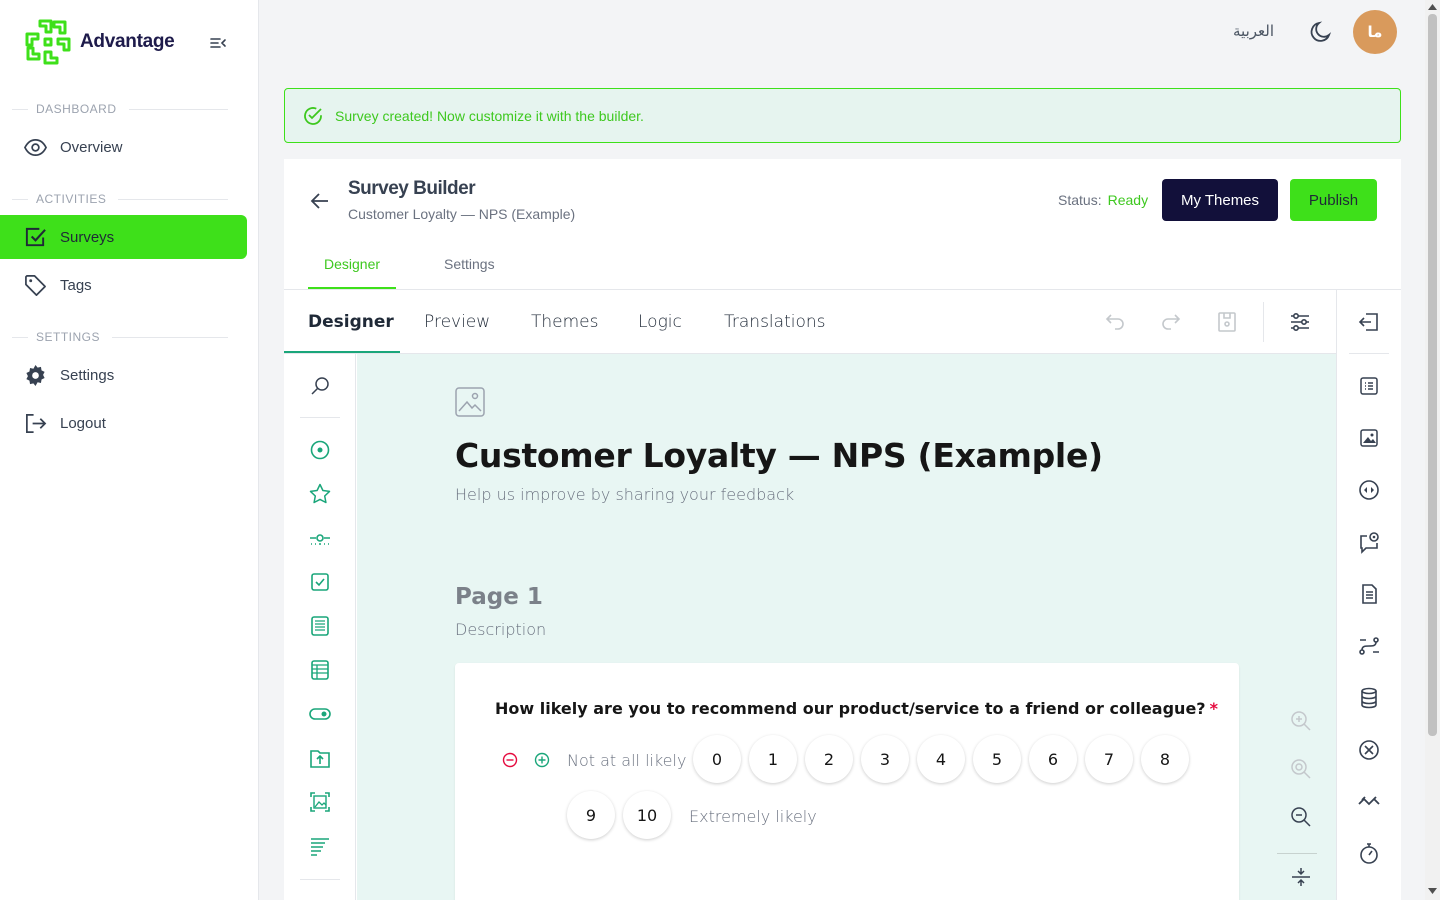  Describe the element at coordinates (717, 759) in the screenshot. I see `rate-item-0: 0` at that location.